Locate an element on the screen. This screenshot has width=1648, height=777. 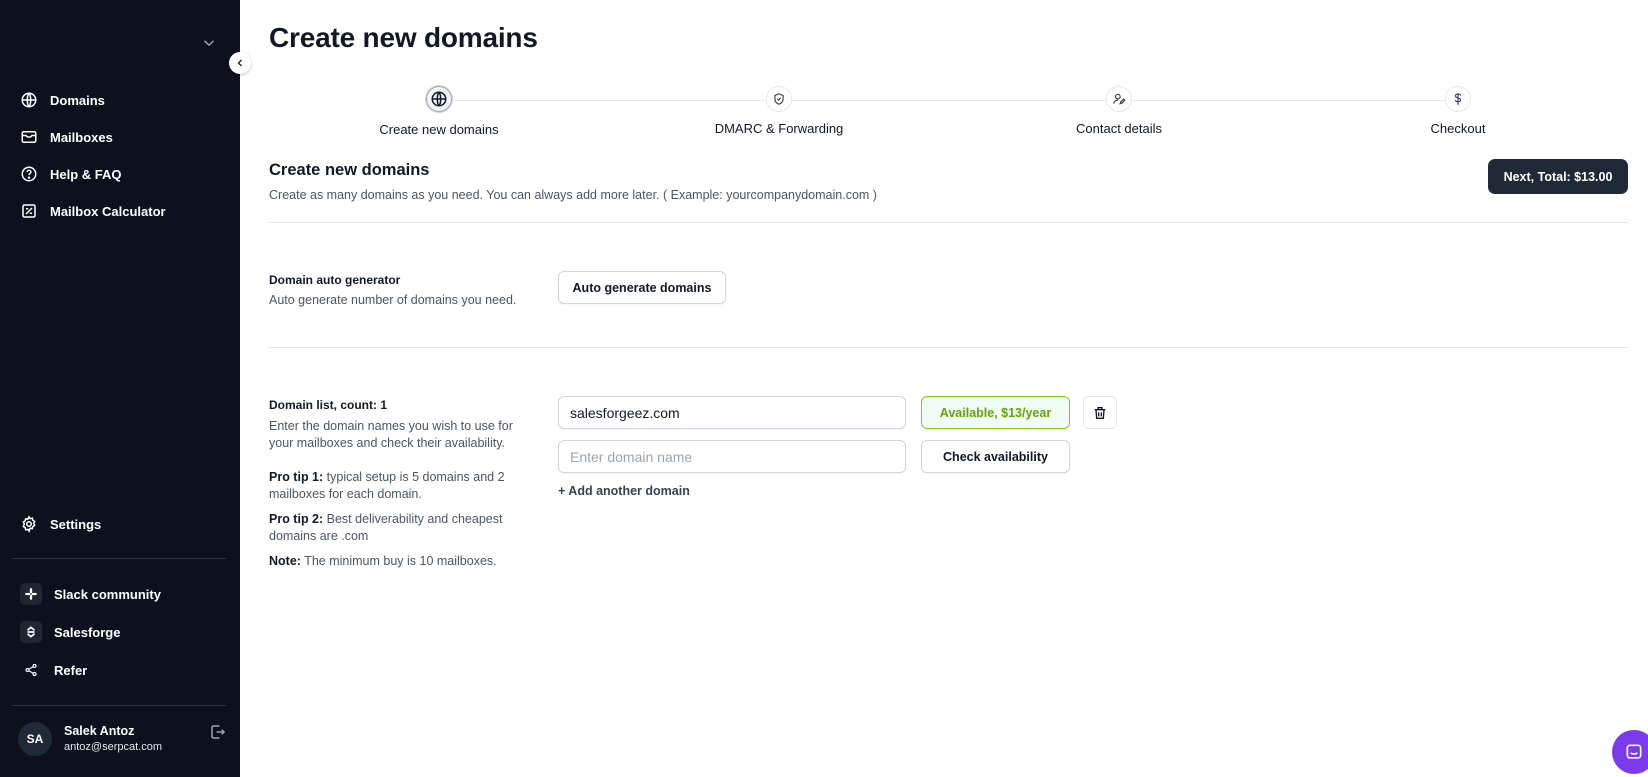
stepper-line is located at coordinates (949, 100).